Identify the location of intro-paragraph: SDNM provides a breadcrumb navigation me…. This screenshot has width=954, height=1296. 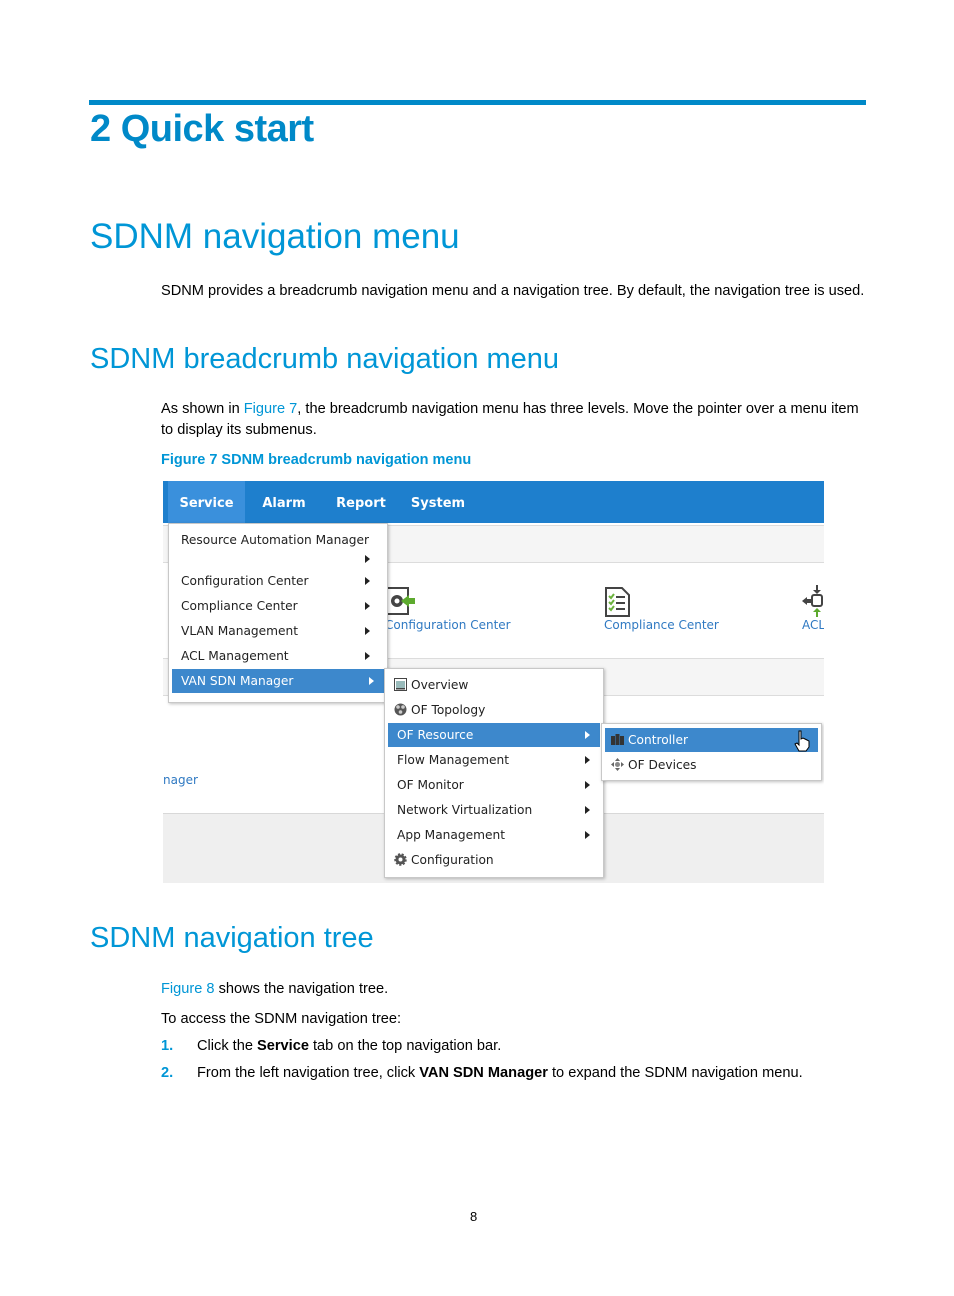
(513, 291).